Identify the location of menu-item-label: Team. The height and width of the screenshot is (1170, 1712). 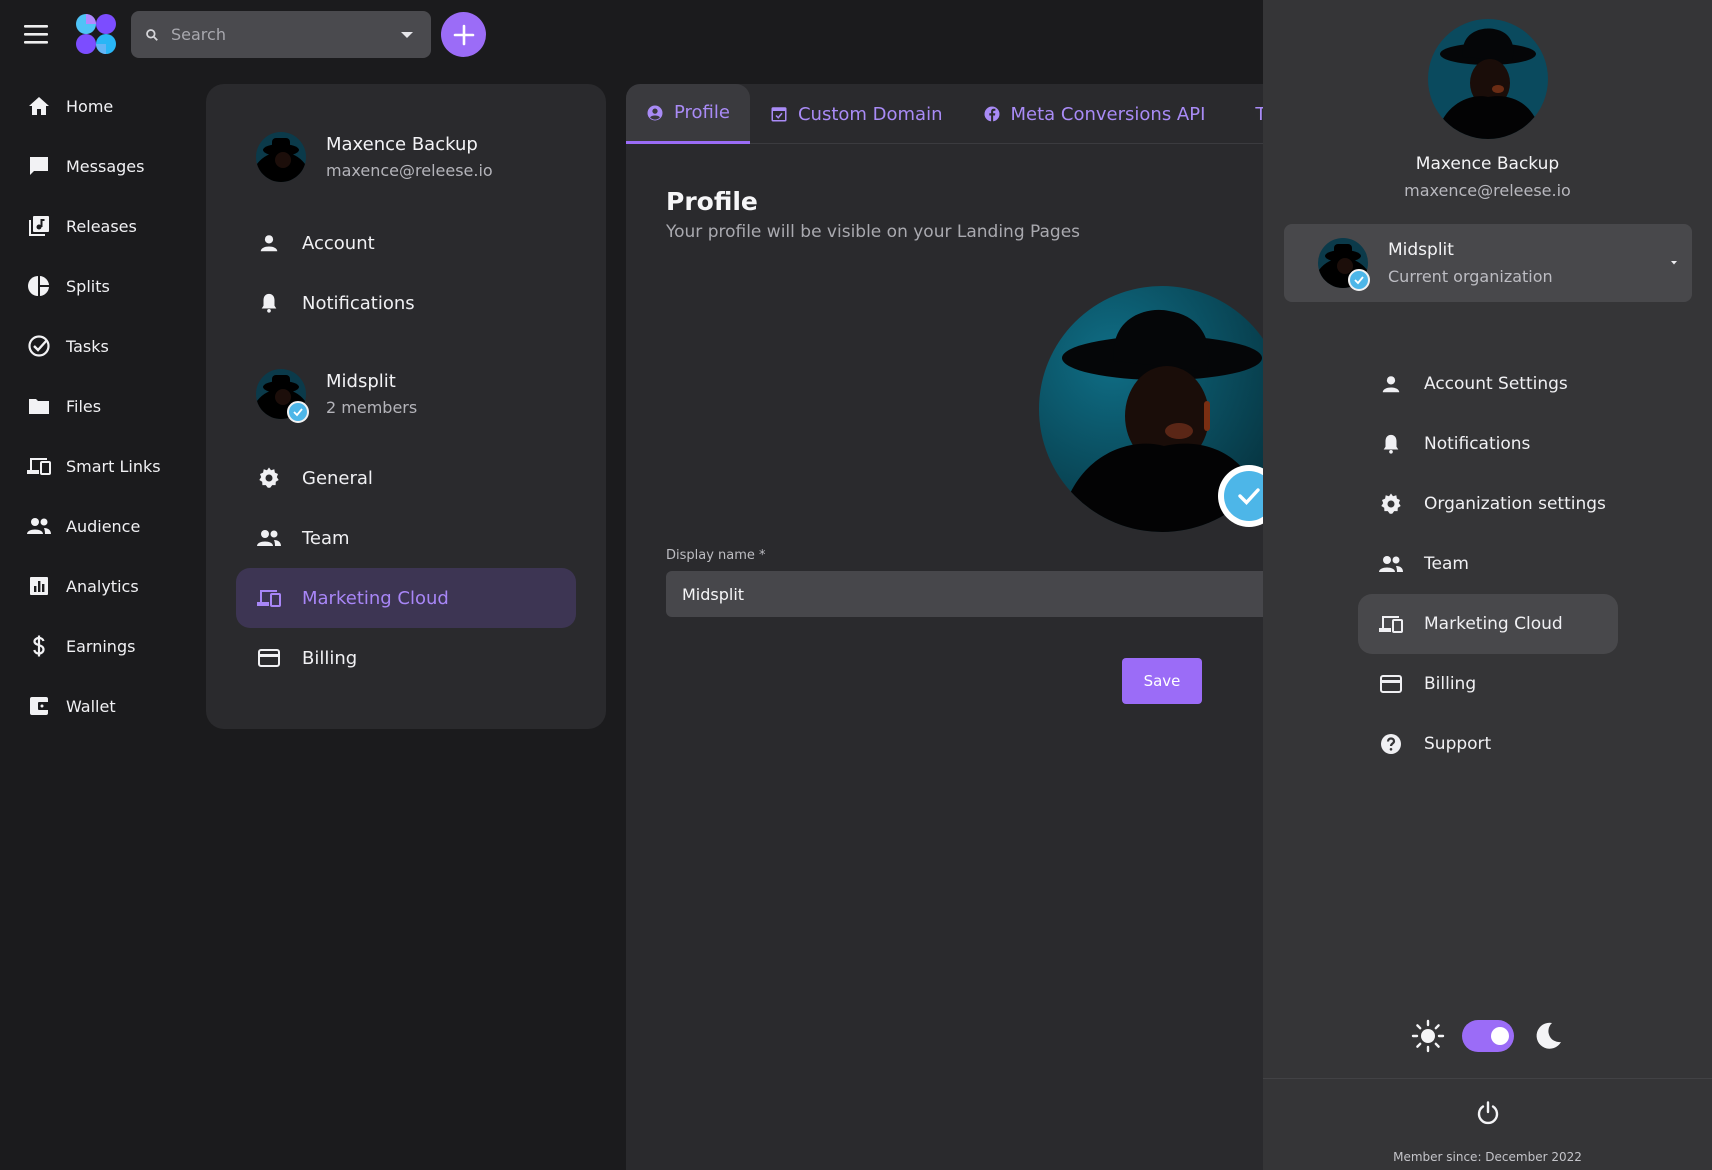
(326, 538).